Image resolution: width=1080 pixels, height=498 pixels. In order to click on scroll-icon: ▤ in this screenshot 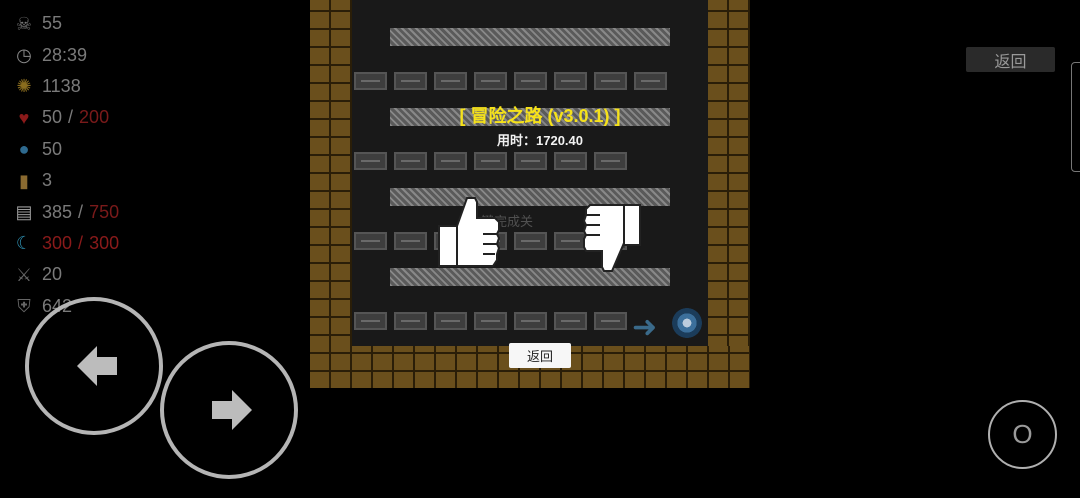, I will do `click(24, 212)`.